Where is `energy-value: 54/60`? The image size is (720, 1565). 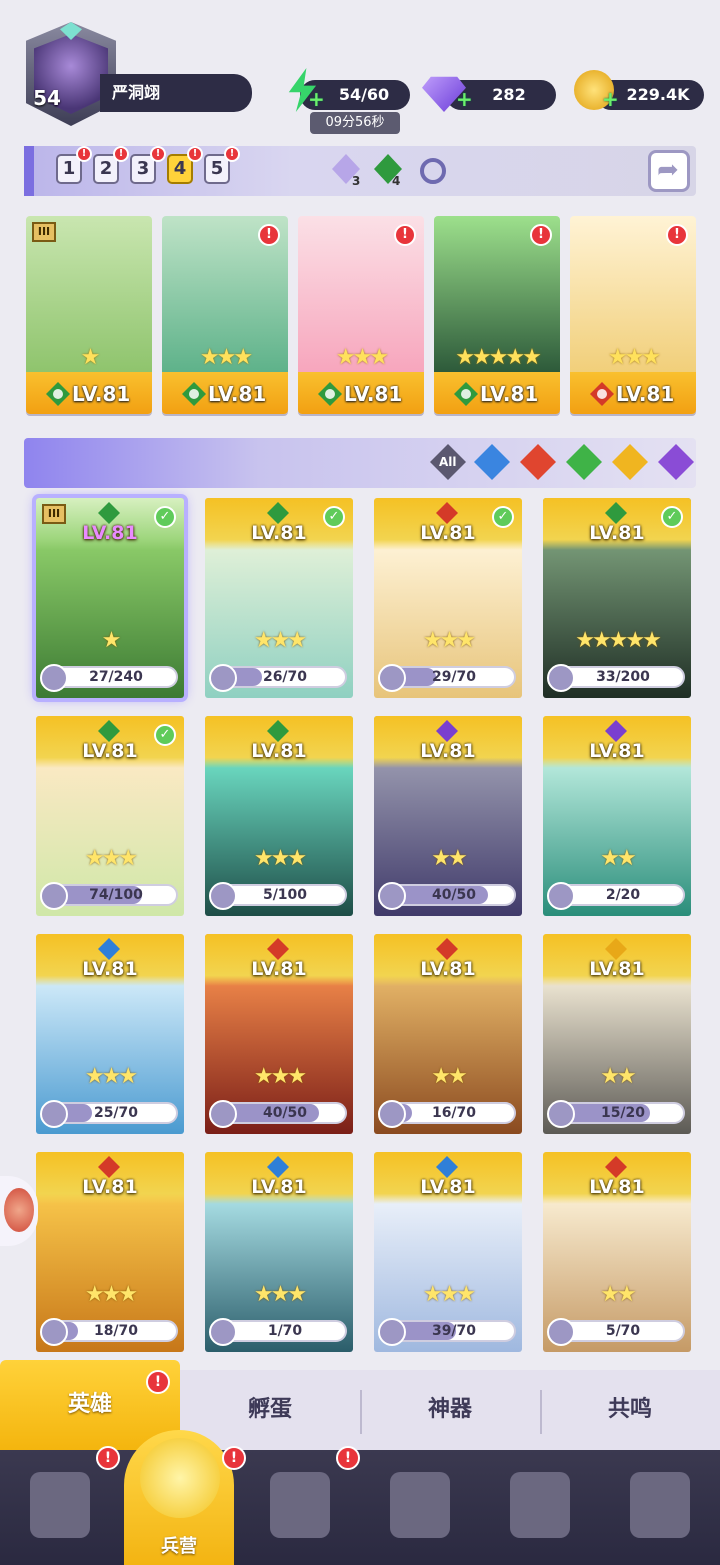 energy-value: 54/60 is located at coordinates (364, 94).